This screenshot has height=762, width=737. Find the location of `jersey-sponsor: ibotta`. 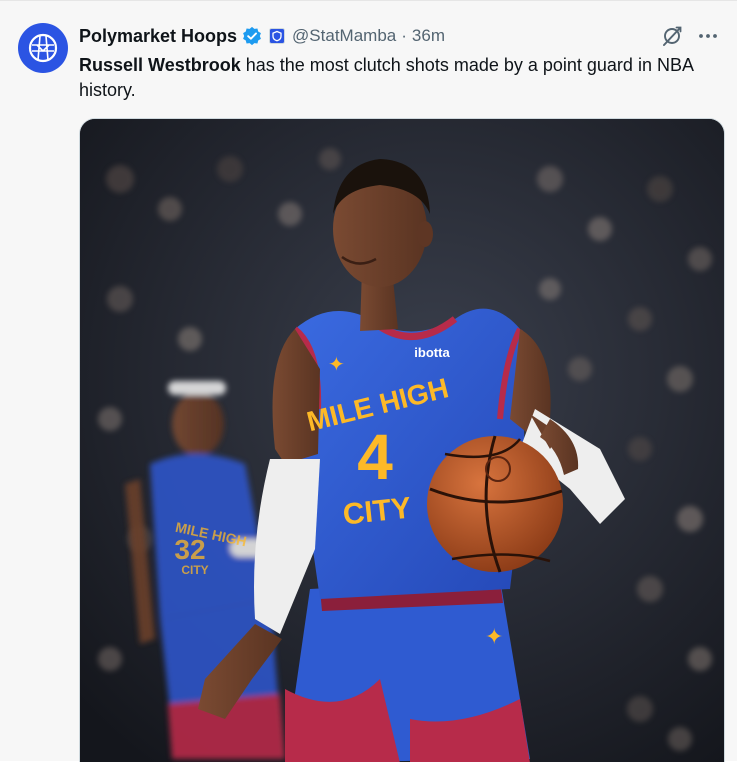

jersey-sponsor: ibotta is located at coordinates (432, 352).